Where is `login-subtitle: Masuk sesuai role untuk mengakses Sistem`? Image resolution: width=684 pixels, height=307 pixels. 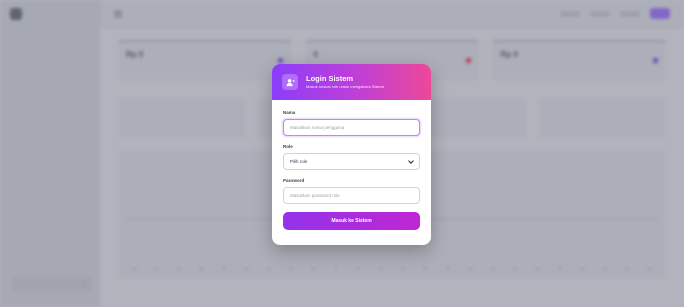 login-subtitle: Masuk sesuai role untuk mengakses Sistem is located at coordinates (345, 87).